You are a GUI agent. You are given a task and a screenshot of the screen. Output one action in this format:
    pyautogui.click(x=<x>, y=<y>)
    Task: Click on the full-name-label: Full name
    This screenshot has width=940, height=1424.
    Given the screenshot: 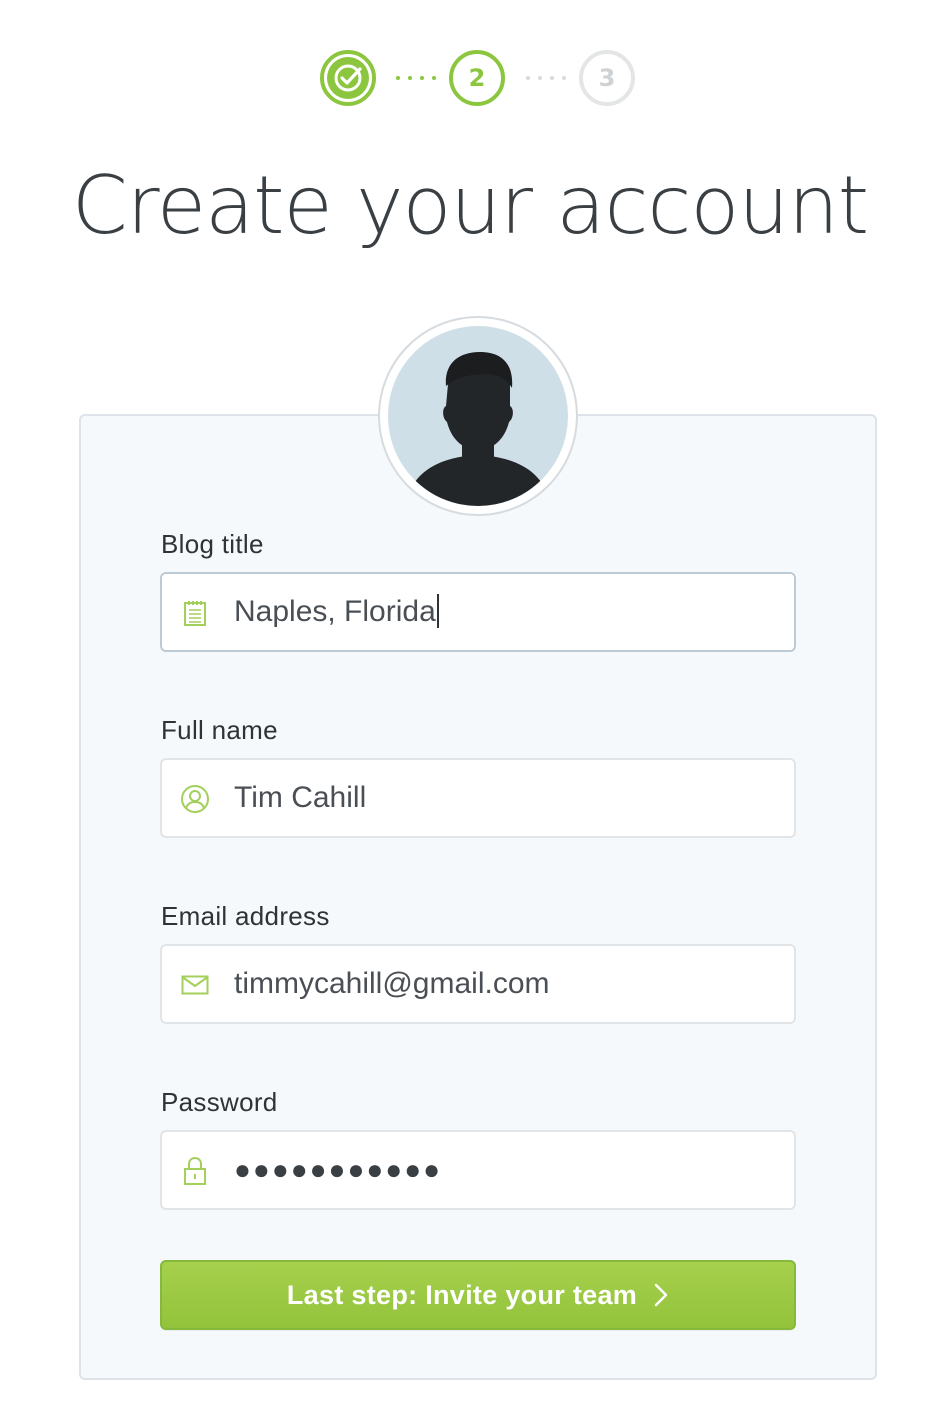 What is the action you would take?
    pyautogui.click(x=219, y=730)
    